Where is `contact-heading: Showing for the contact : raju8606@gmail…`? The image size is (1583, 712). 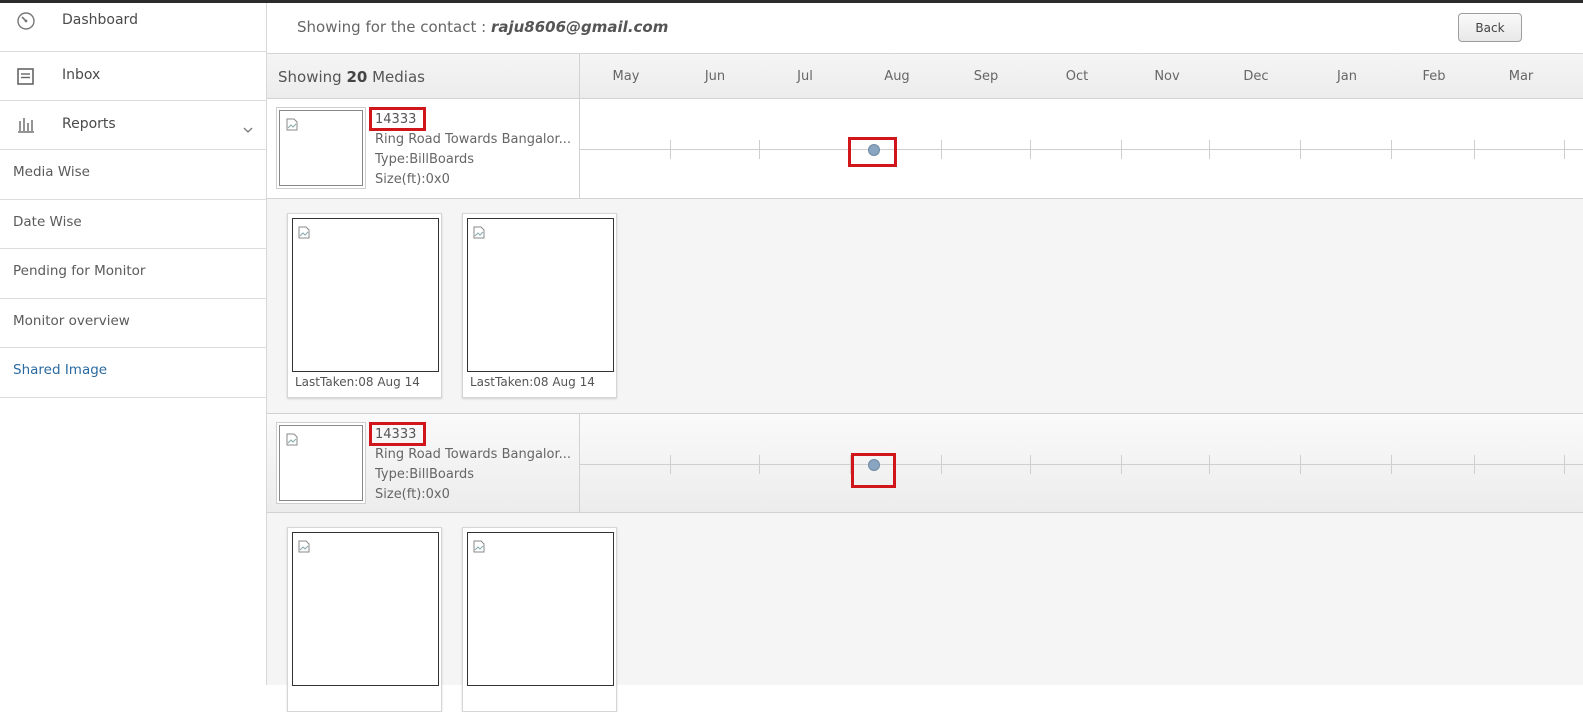
contact-heading: Showing for the contact : raju8606@gmail… is located at coordinates (482, 27).